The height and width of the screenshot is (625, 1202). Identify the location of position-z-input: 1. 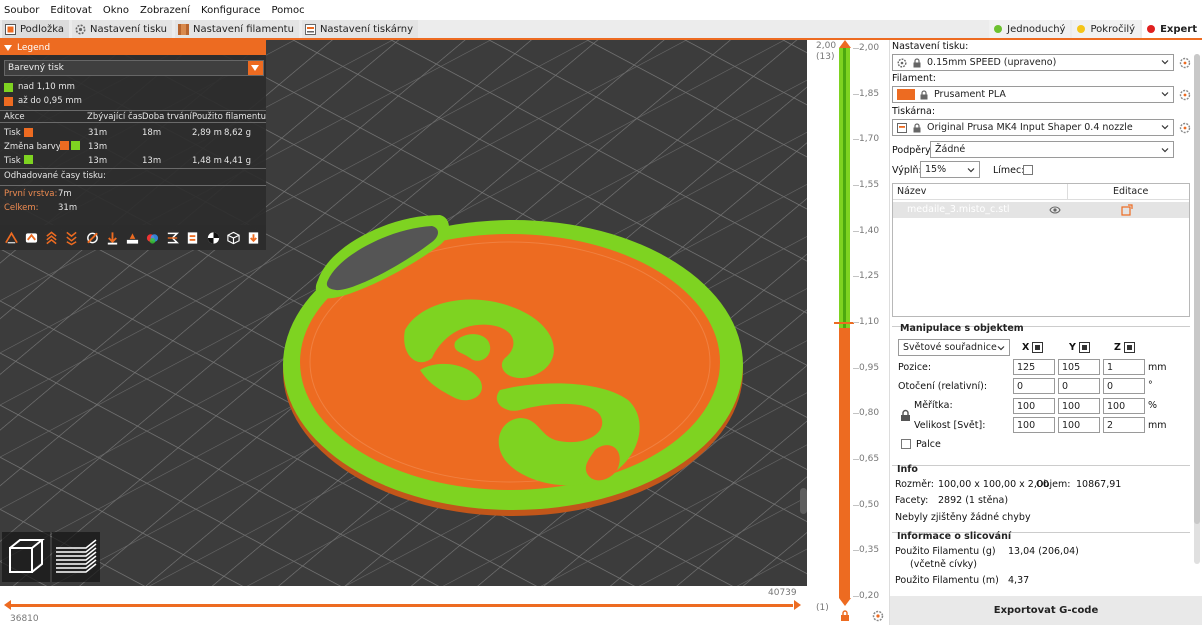
(1124, 367).